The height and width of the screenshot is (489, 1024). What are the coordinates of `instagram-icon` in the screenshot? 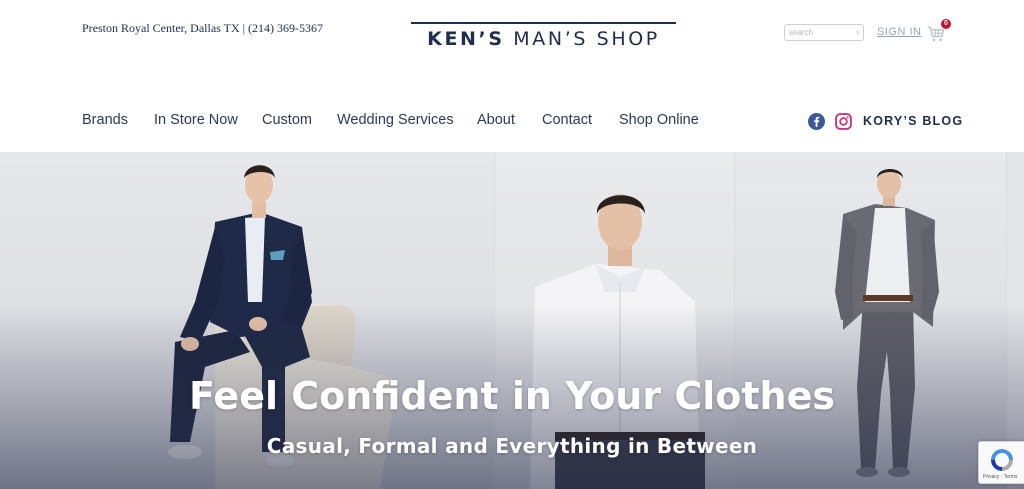 It's located at (843, 121).